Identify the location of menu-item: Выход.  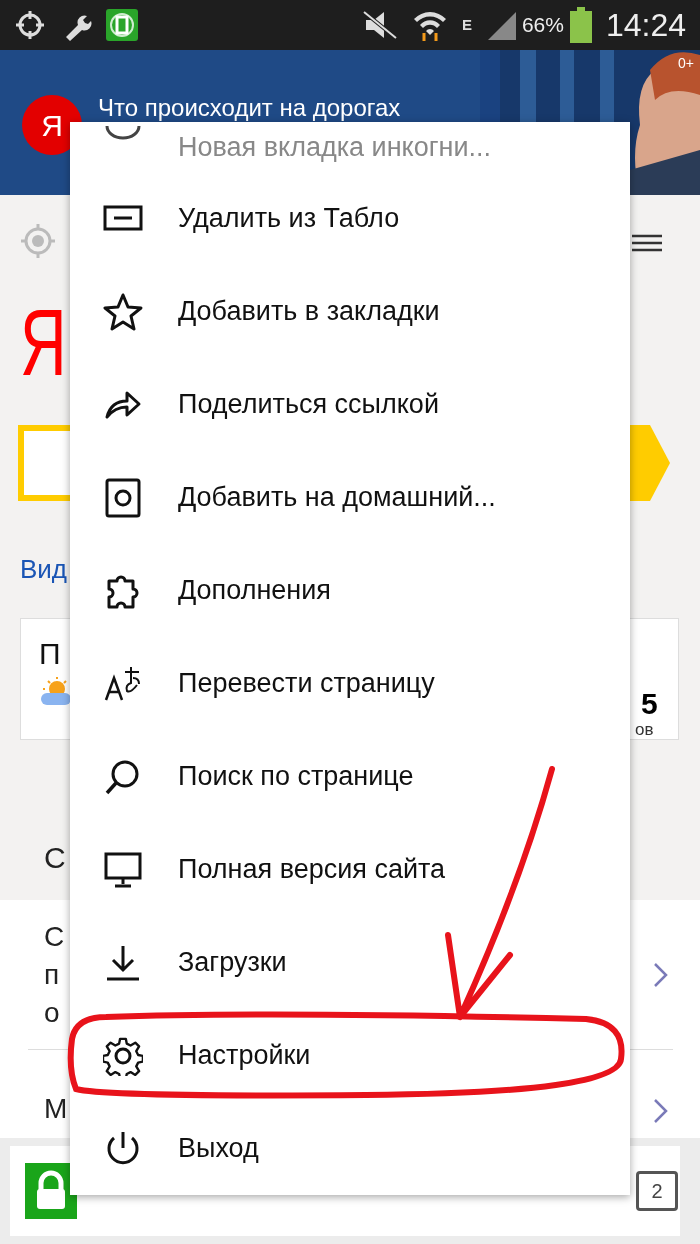
(350, 1148).